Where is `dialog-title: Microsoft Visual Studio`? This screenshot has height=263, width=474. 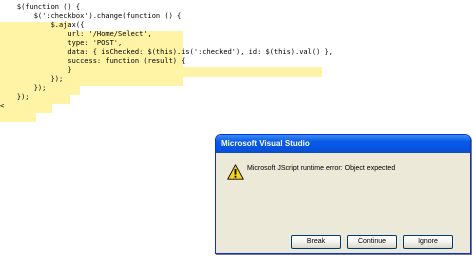 dialog-title: Microsoft Visual Studio is located at coordinates (265, 143).